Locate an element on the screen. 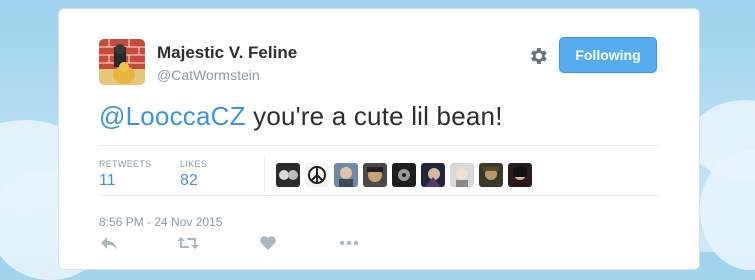 This screenshot has width=755, height=280. author-name: Majestic V. Feline is located at coordinates (227, 53).